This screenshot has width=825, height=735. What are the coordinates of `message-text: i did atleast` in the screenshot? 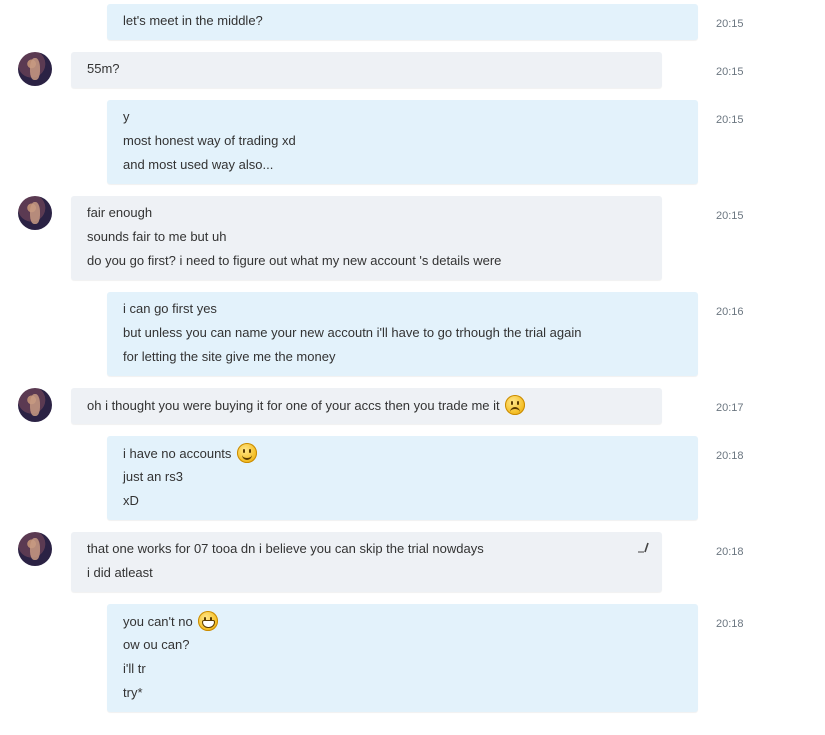 It's located at (120, 572).